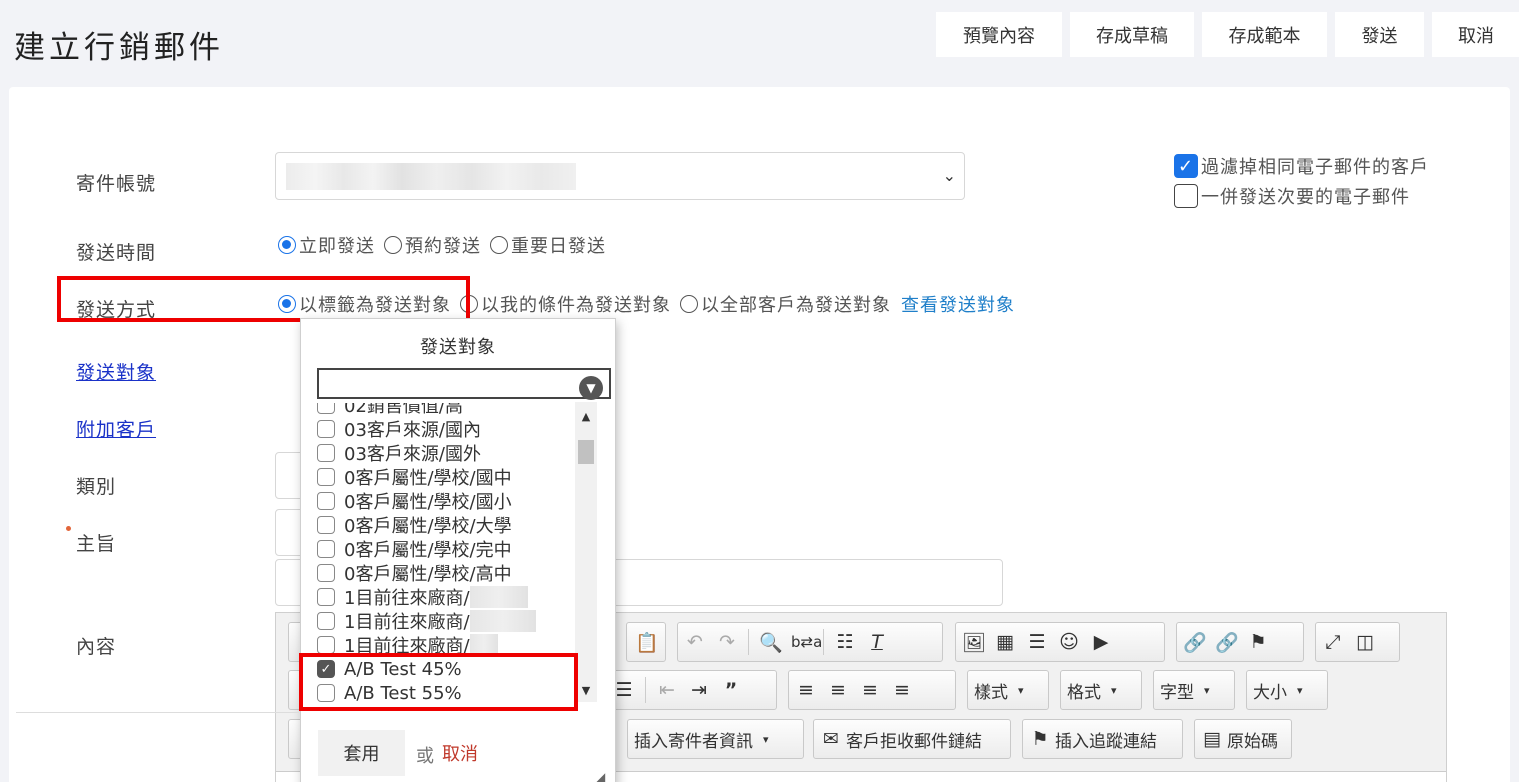 Image resolution: width=1519 pixels, height=782 pixels. Describe the element at coordinates (1227, 642) in the screenshot. I see `unlink-icon: 🔗` at that location.